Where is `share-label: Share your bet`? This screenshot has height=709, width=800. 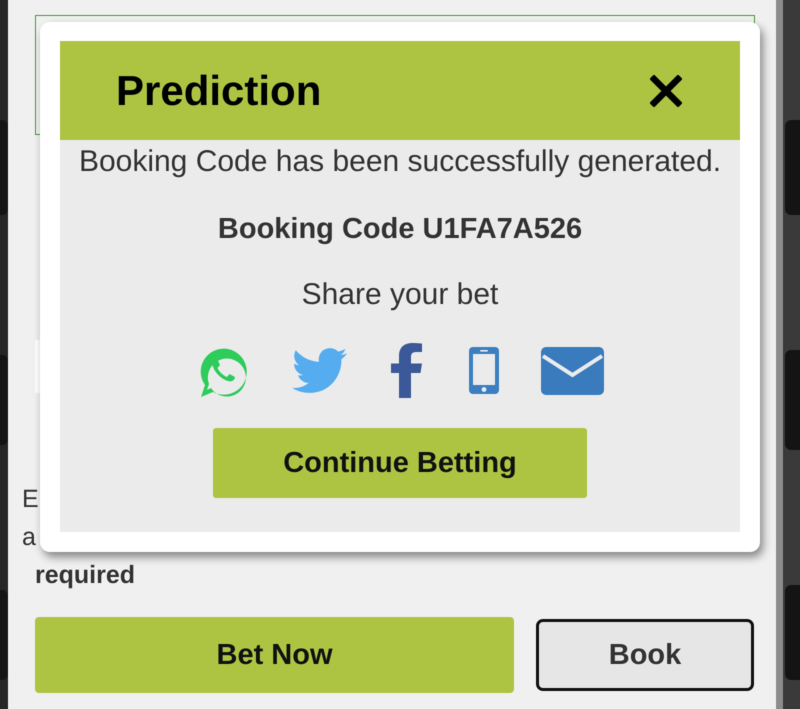 share-label: Share your bet is located at coordinates (400, 295).